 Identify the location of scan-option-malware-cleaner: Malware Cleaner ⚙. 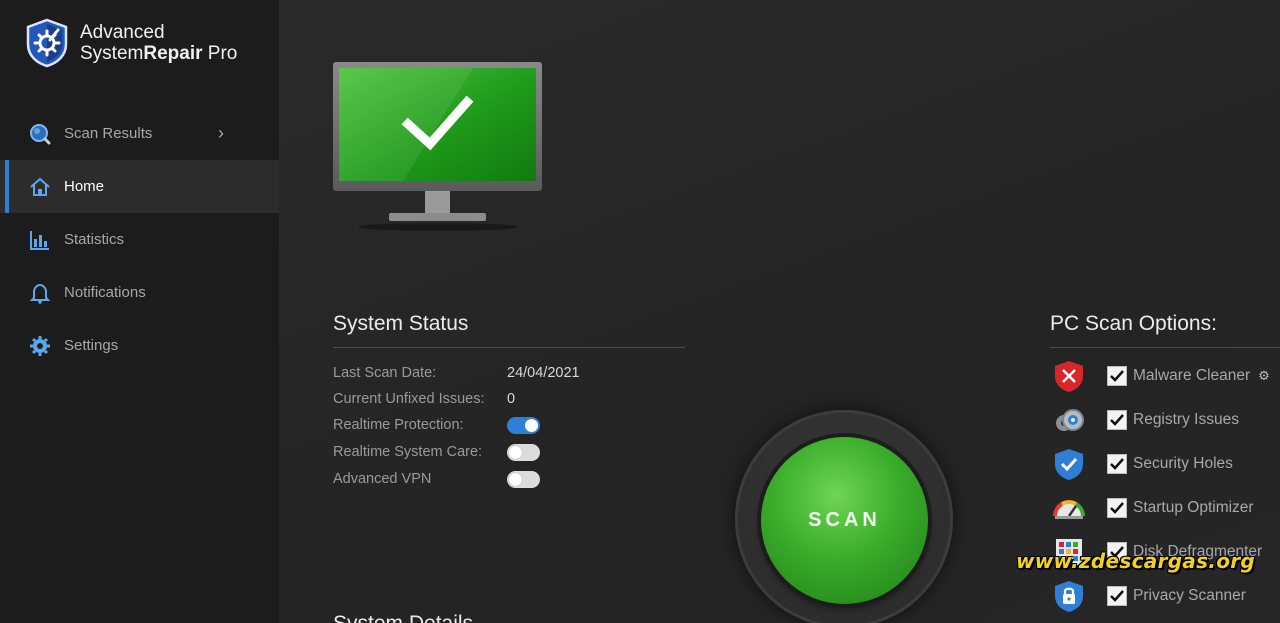
(1165, 376).